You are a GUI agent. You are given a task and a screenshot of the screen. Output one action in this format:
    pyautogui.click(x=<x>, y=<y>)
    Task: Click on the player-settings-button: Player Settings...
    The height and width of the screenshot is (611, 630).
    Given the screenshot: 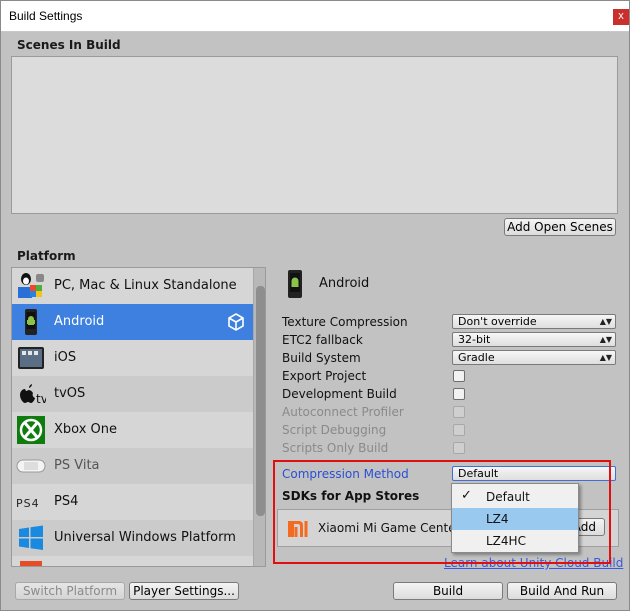 What is the action you would take?
    pyautogui.click(x=184, y=591)
    